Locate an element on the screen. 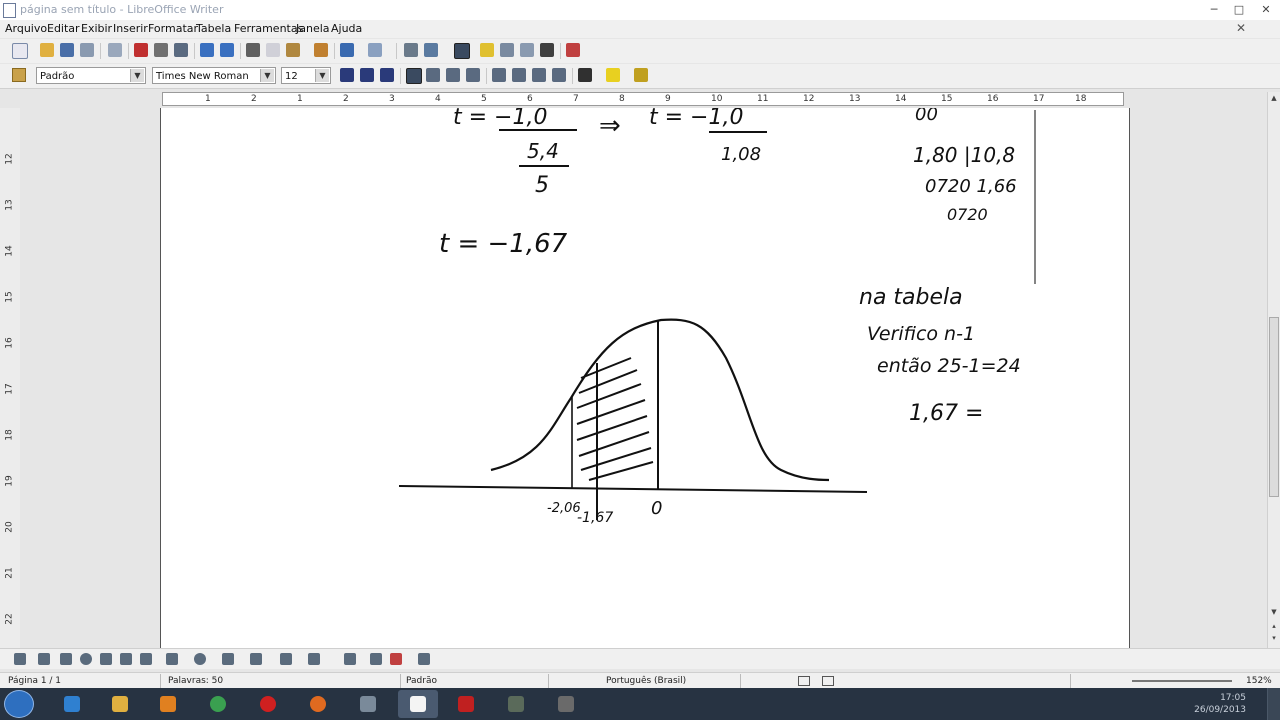 The height and width of the screenshot is (720, 1280). show-desktop-button is located at coordinates (1273, 704).